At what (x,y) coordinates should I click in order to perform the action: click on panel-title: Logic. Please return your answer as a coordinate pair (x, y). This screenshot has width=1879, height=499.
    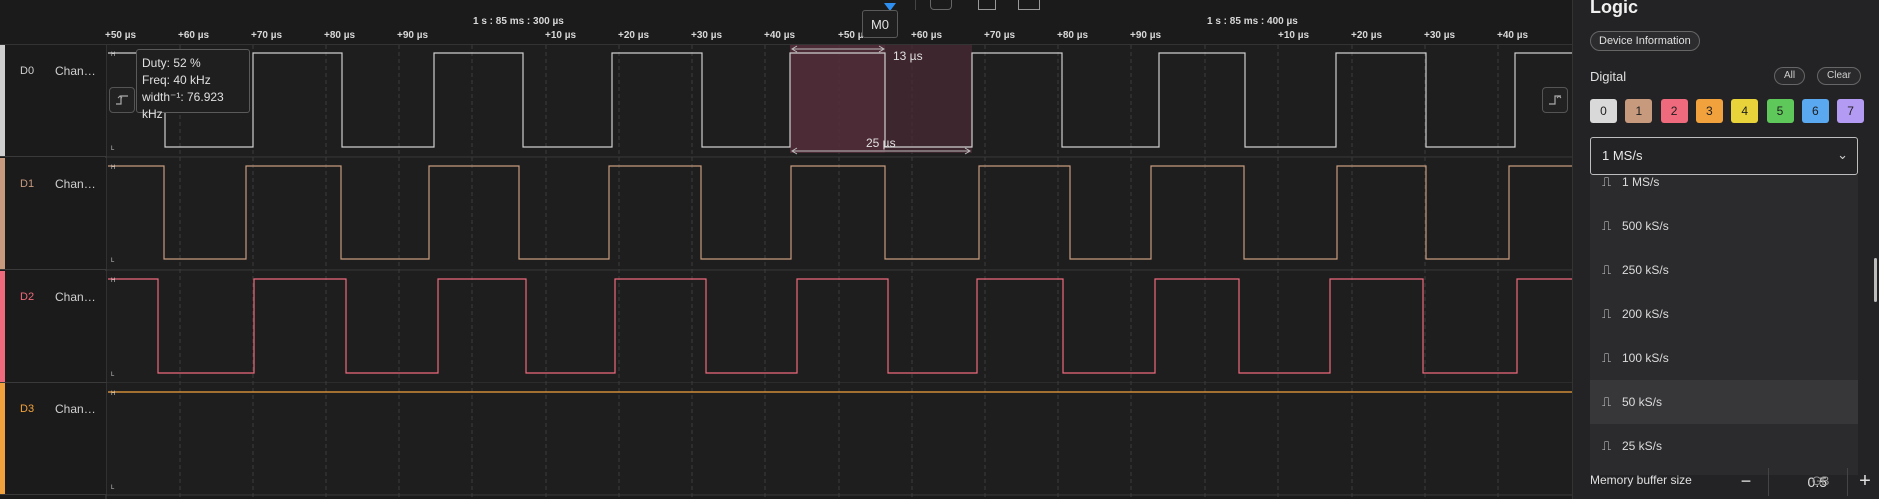
    Looking at the image, I should click on (1614, 8).